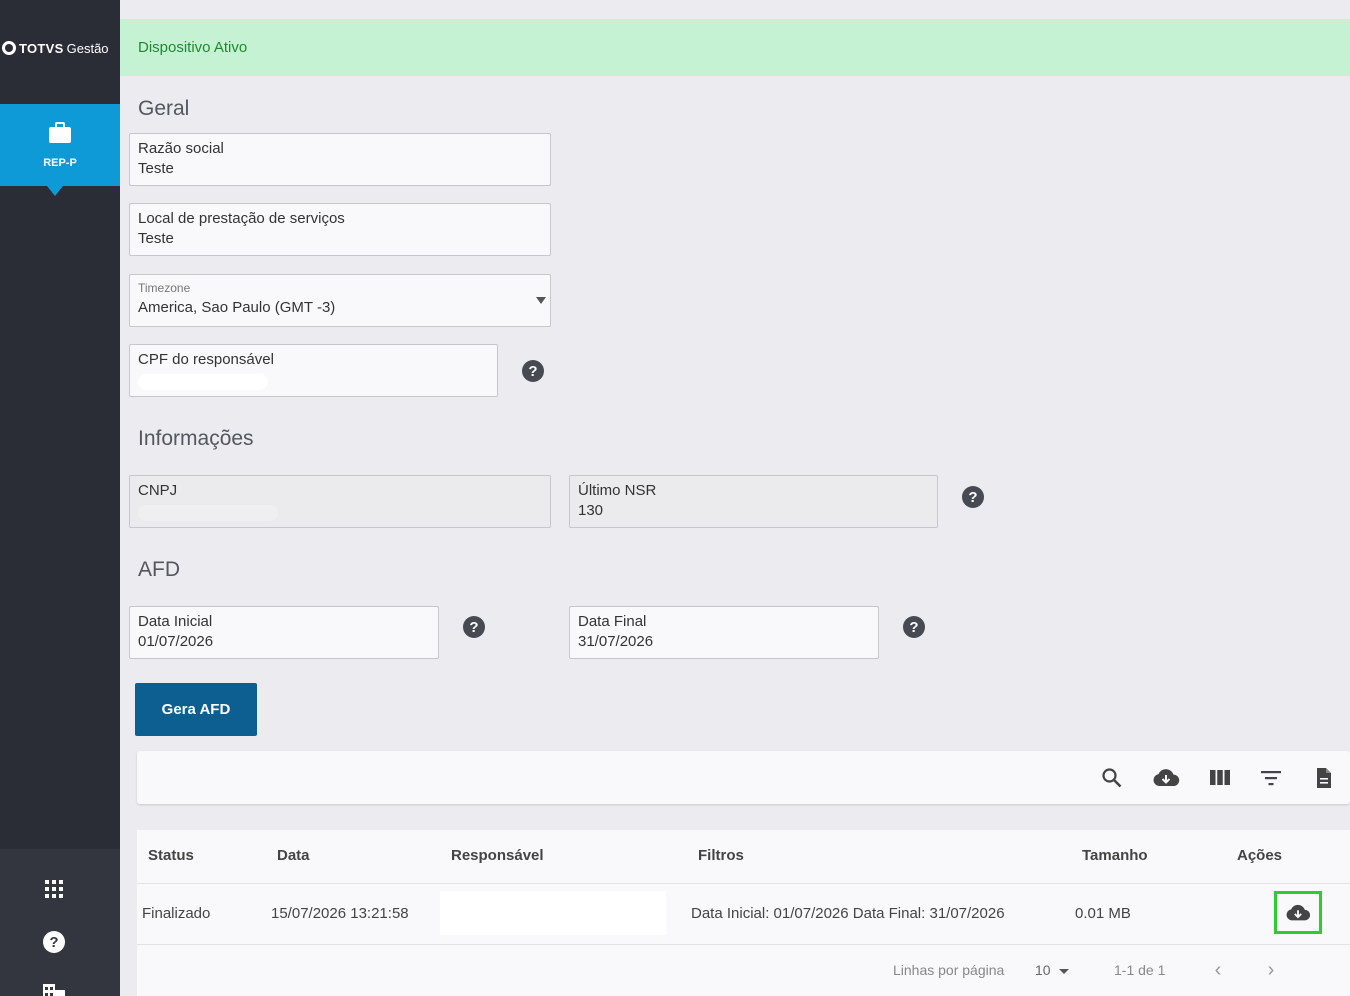 Image resolution: width=1350 pixels, height=996 pixels. I want to click on status-banner: Dispositivo Ativo, so click(735, 47).